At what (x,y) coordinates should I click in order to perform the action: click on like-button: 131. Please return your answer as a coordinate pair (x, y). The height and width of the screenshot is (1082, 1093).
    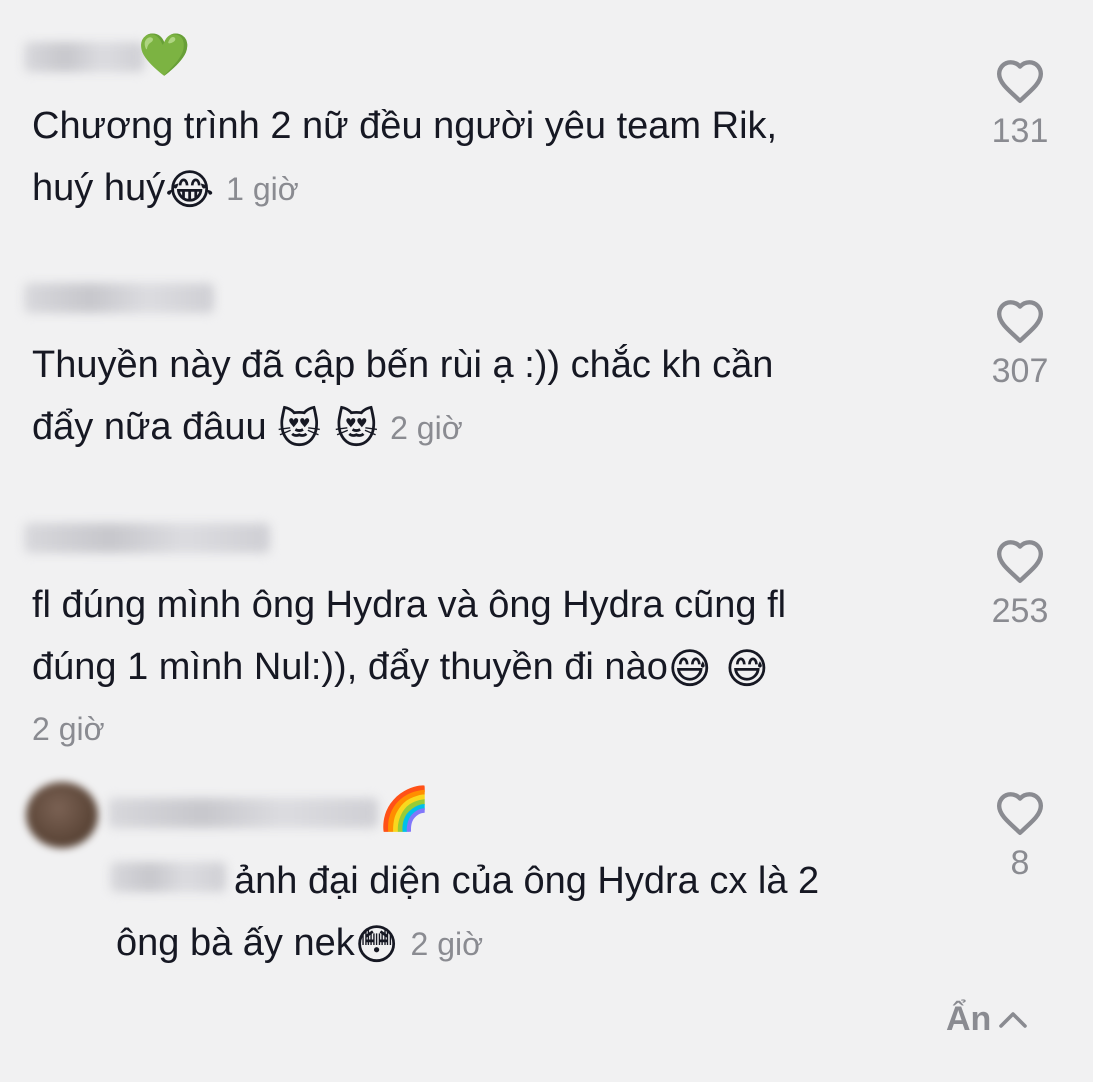
    Looking at the image, I should click on (1020, 104).